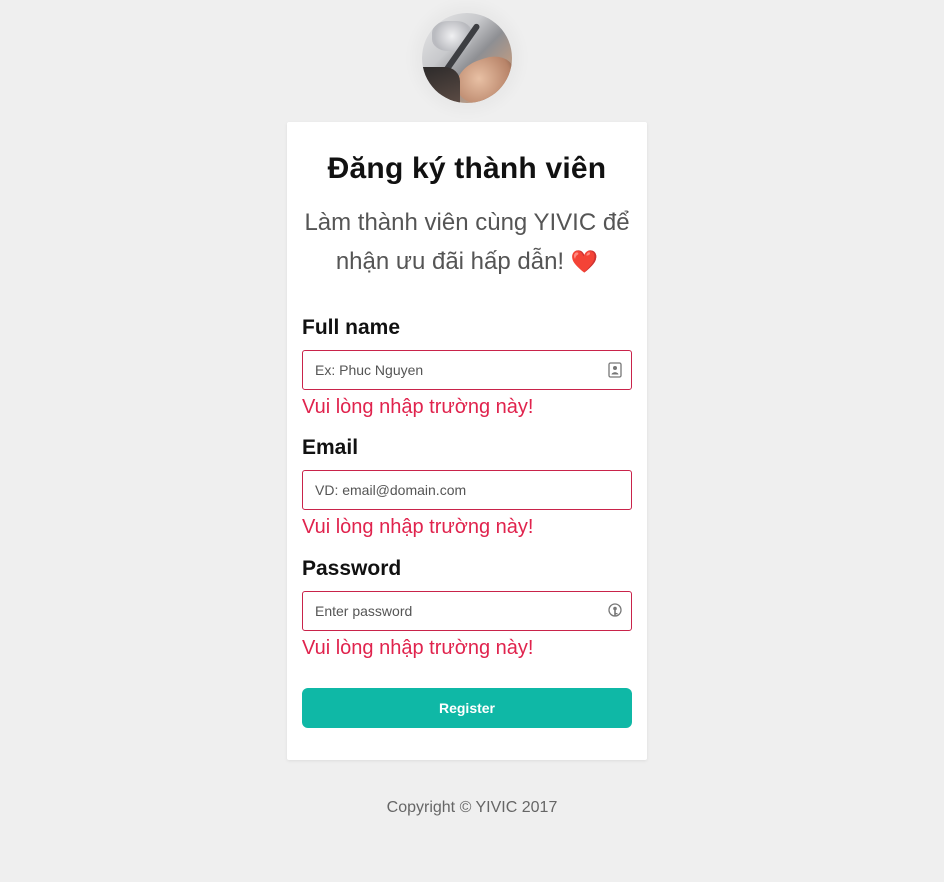  What do you see at coordinates (449, 611) in the screenshot?
I see `password-input` at bounding box center [449, 611].